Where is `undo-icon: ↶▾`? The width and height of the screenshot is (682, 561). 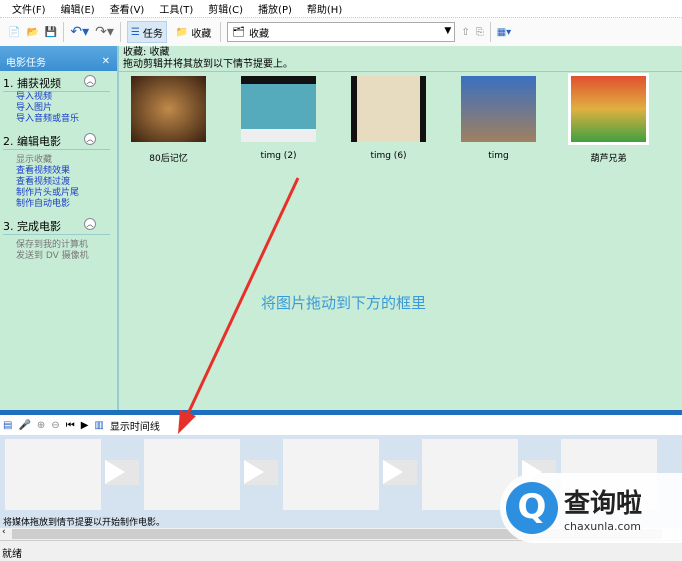 undo-icon: ↶▾ is located at coordinates (79, 32).